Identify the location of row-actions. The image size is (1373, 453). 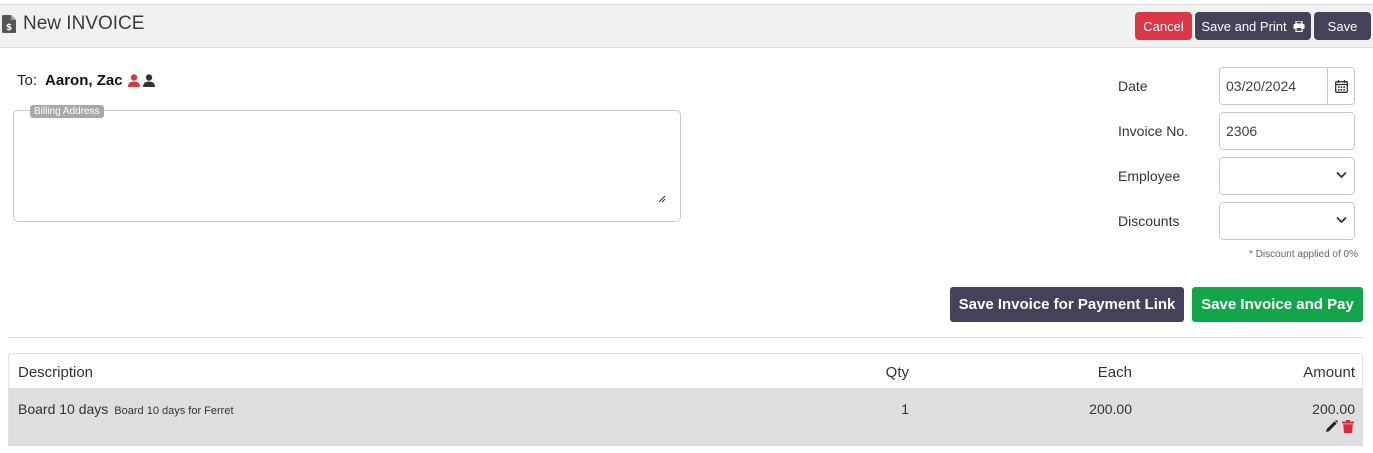
(1339, 426).